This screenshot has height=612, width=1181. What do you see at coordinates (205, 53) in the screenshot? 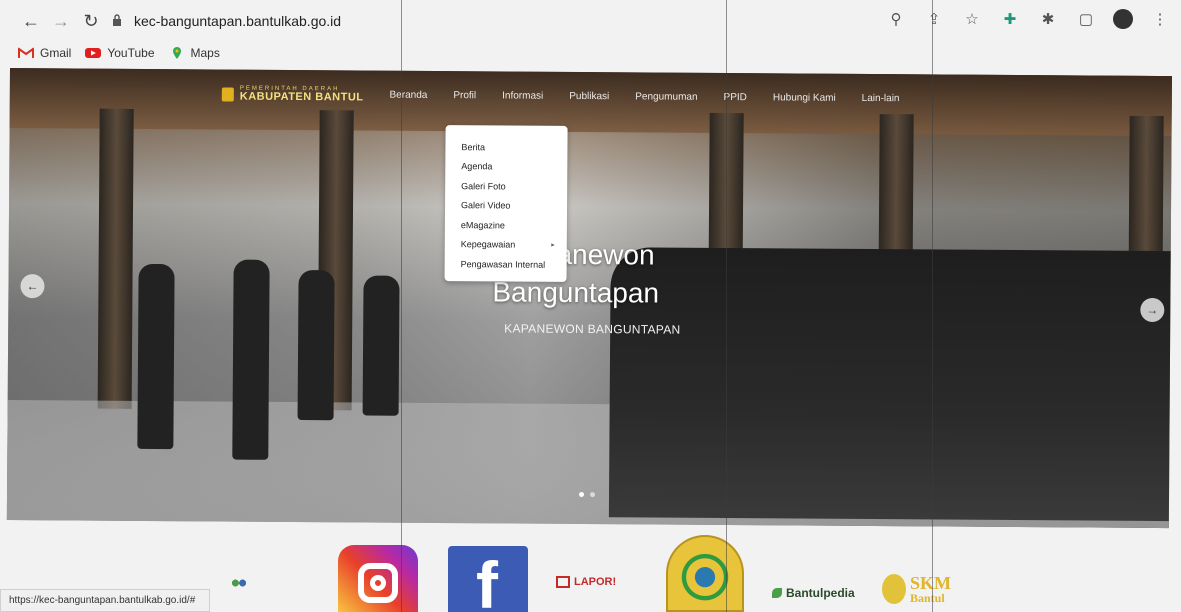
I see `bookmark-label: Maps` at bounding box center [205, 53].